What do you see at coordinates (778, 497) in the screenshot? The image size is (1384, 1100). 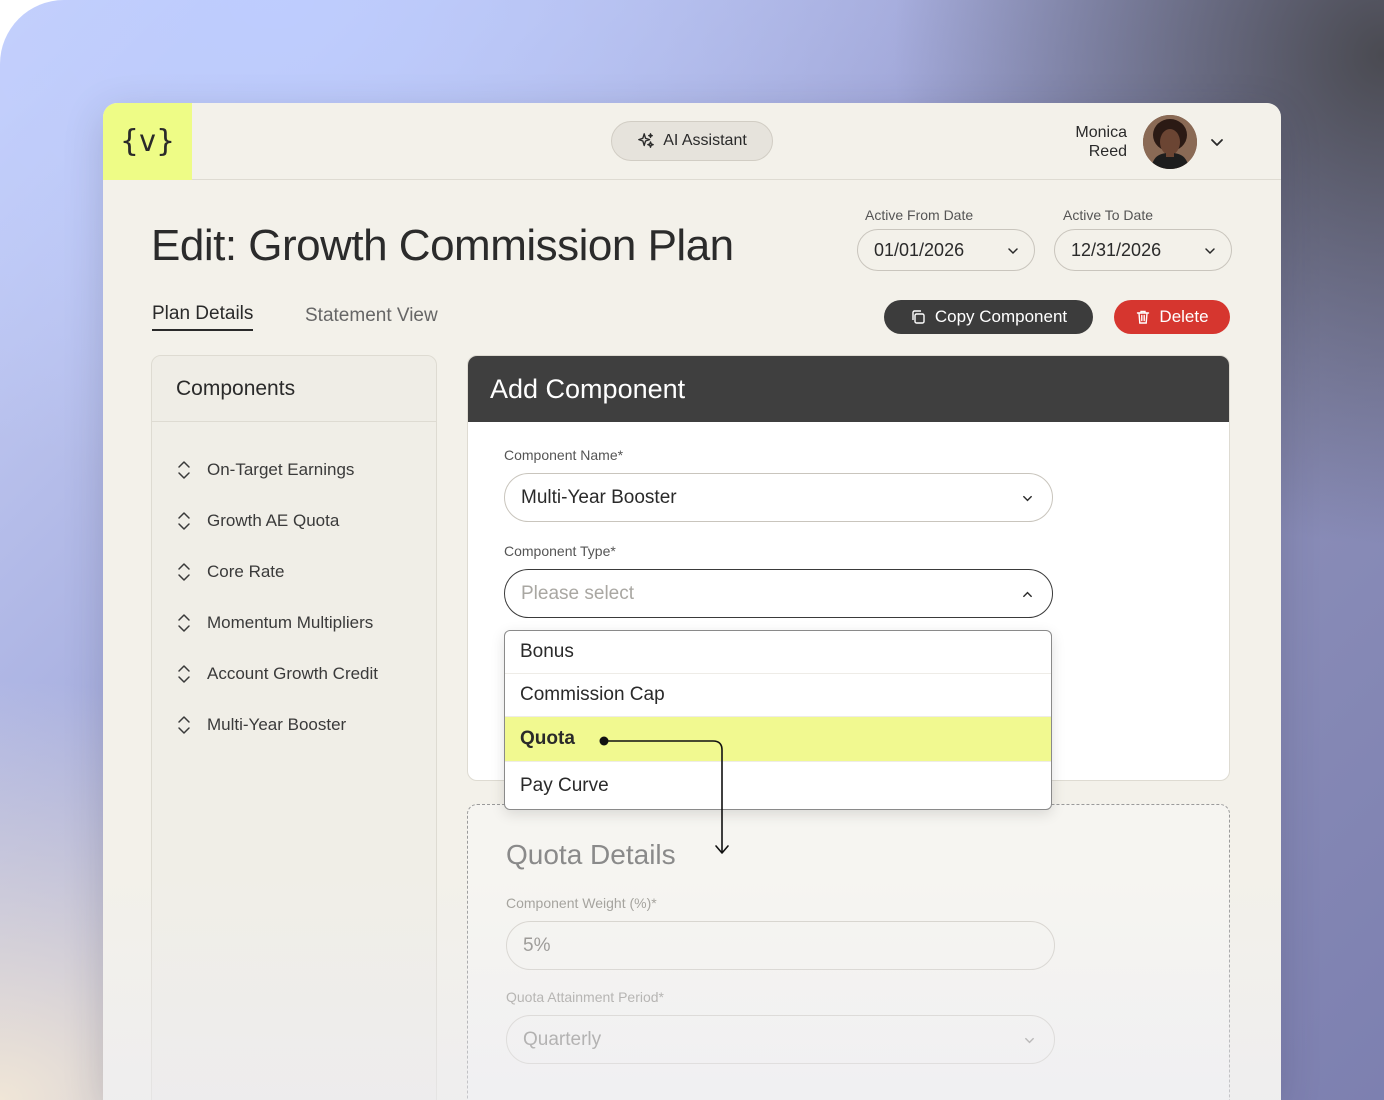 I see `component-name-select: Multi-Year Booster` at bounding box center [778, 497].